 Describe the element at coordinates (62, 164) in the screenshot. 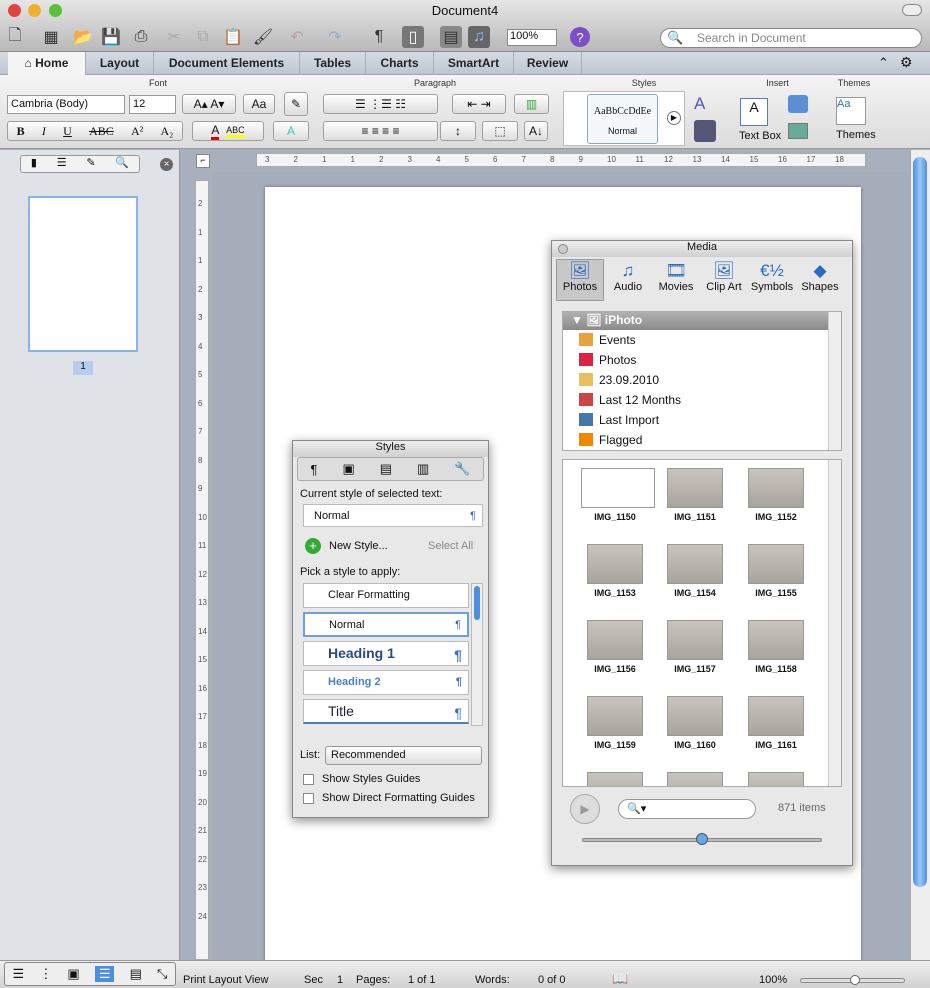

I see `outline-view-icon: ☰` at that location.